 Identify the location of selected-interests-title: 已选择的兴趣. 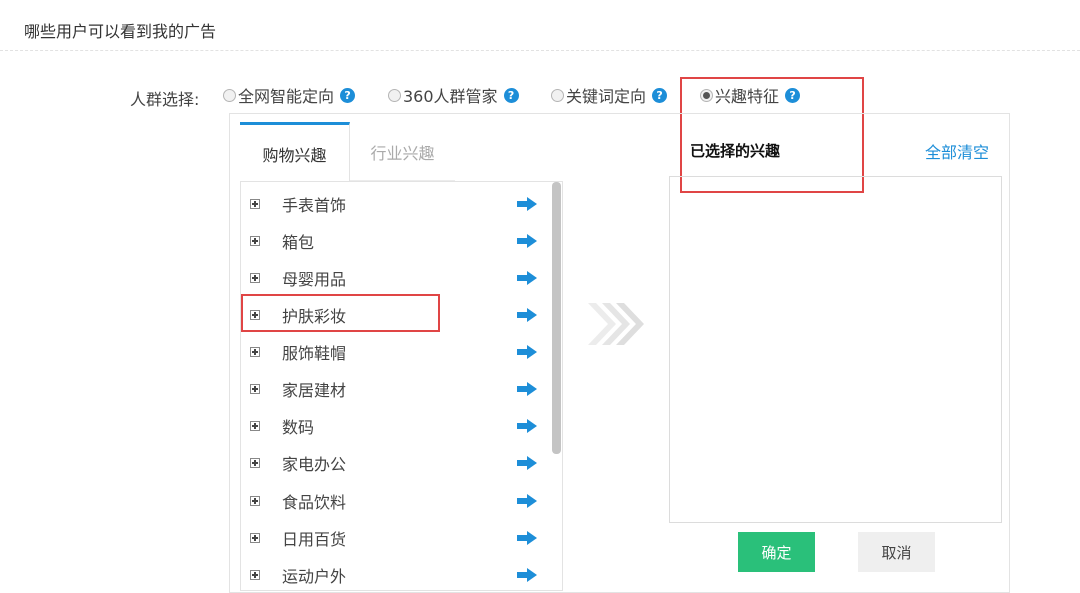
(735, 151).